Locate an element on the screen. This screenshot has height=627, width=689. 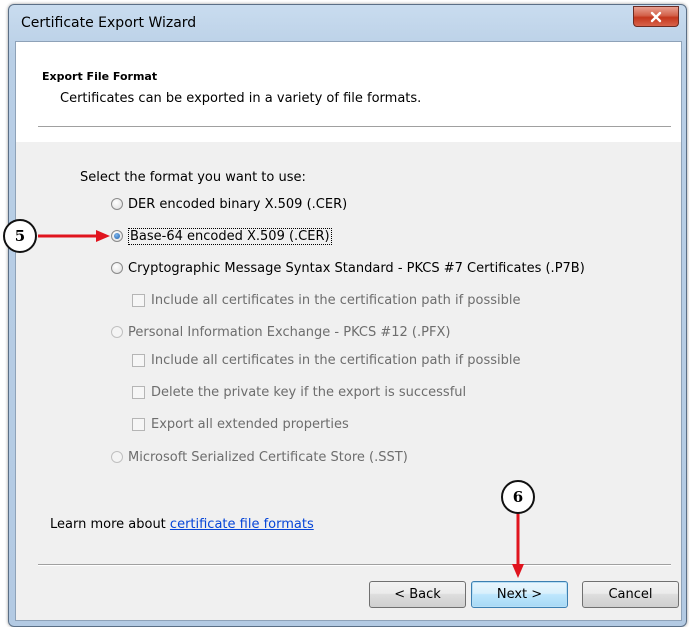
step-5-callout: 5 is located at coordinates (20, 236).